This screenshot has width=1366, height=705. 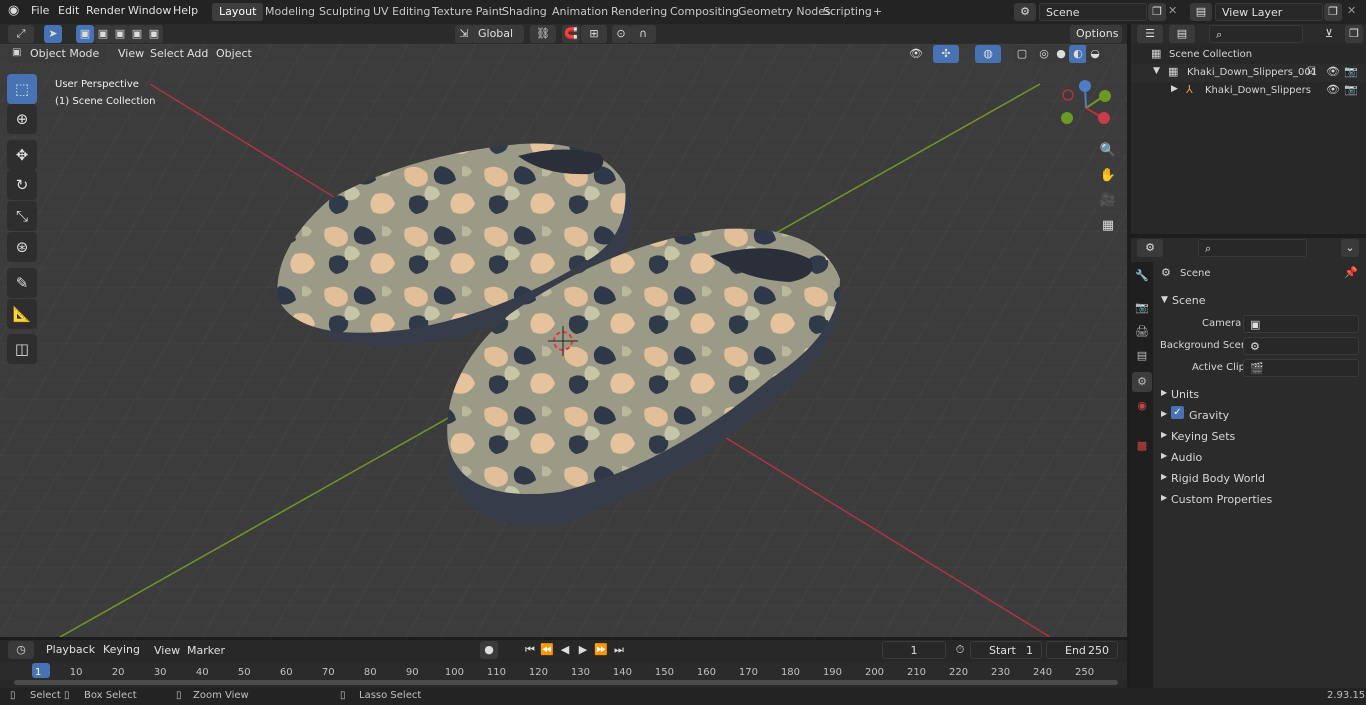 What do you see at coordinates (53, 34) in the screenshot?
I see `select-tool-icon: ➤` at bounding box center [53, 34].